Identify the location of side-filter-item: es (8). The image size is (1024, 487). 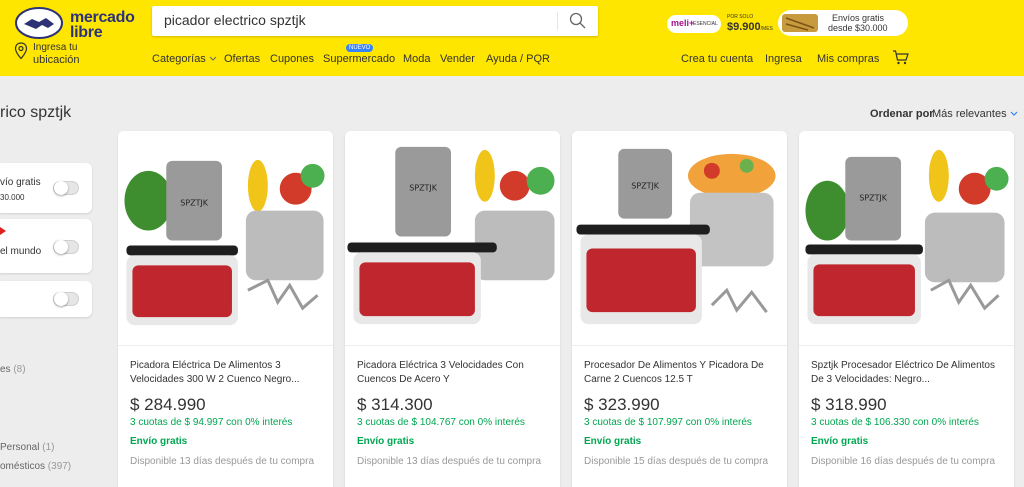
(13, 369).